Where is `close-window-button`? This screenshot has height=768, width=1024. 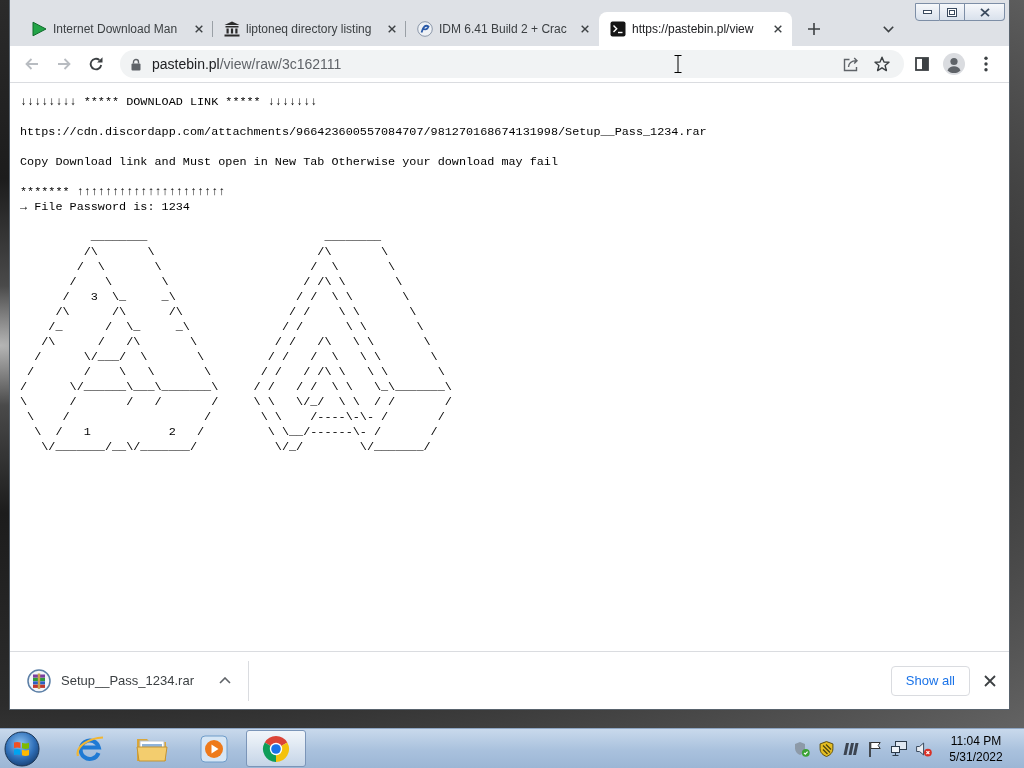 close-window-button is located at coordinates (985, 12).